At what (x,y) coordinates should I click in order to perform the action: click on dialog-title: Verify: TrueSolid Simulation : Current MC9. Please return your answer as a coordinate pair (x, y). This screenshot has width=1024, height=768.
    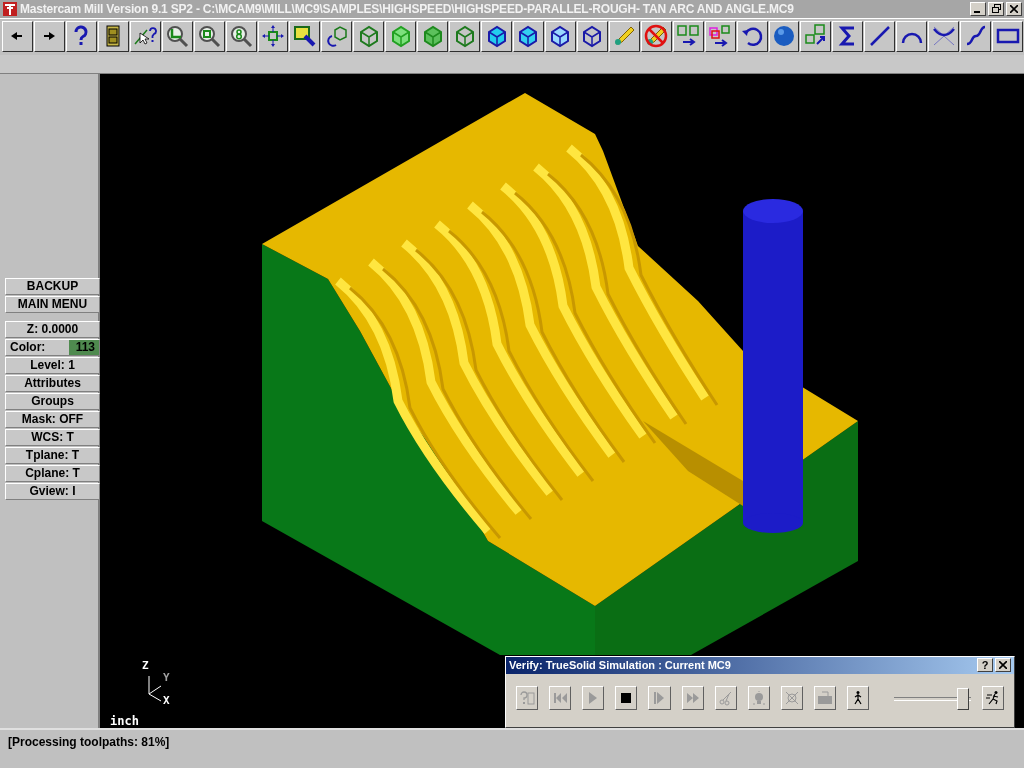
    Looking at the image, I should click on (620, 665).